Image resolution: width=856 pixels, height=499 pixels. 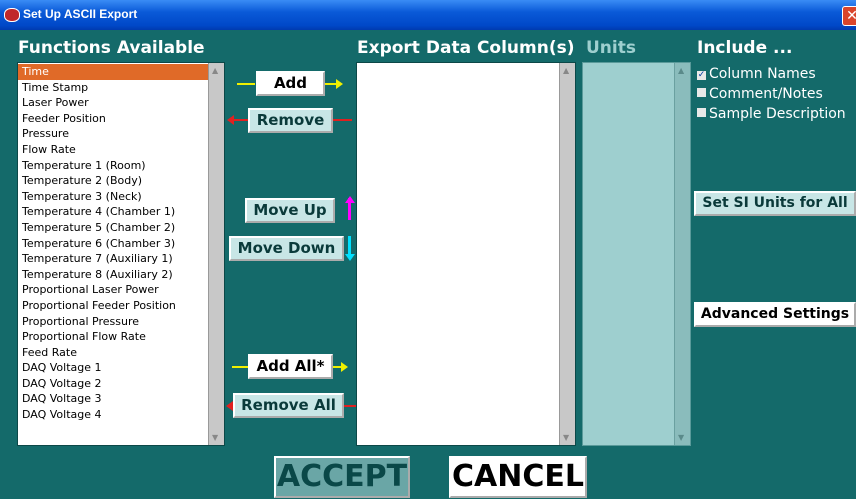 I want to click on list-item: Feed Rate, so click(x=113, y=353).